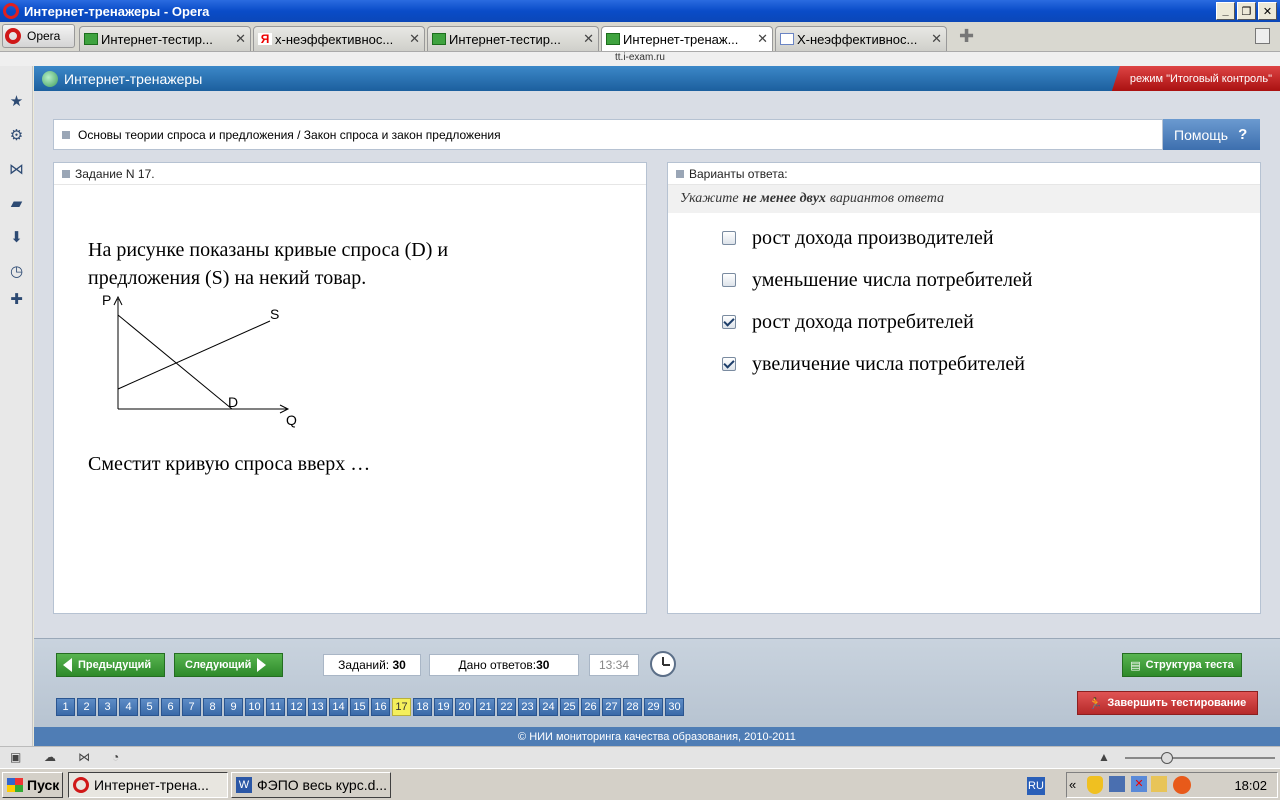 The image size is (1280, 800). What do you see at coordinates (16, 237) in the screenshot?
I see `downloads-icon: ⬇` at bounding box center [16, 237].